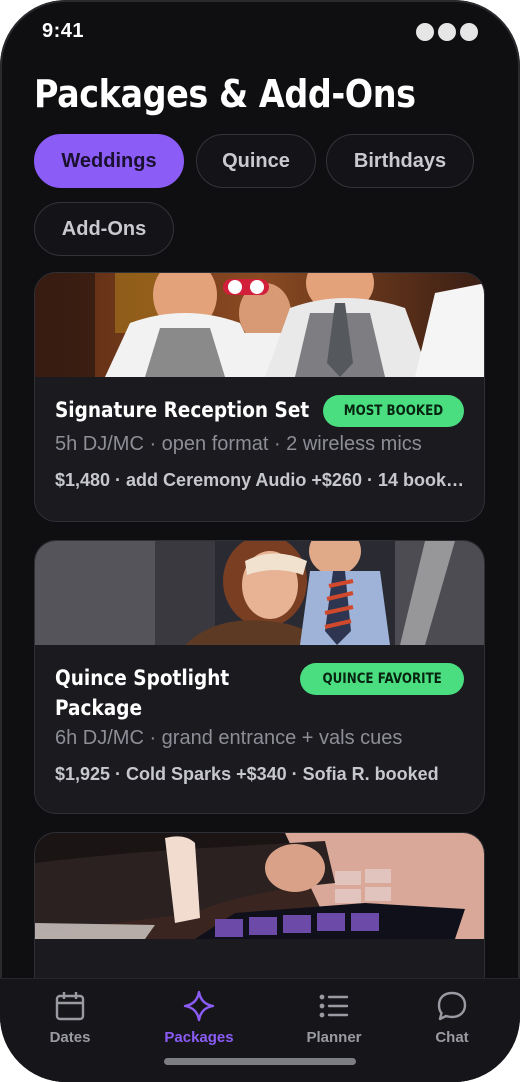 The width and height of the screenshot is (520, 1082). I want to click on chip-birthdays: Birthdays, so click(400, 161).